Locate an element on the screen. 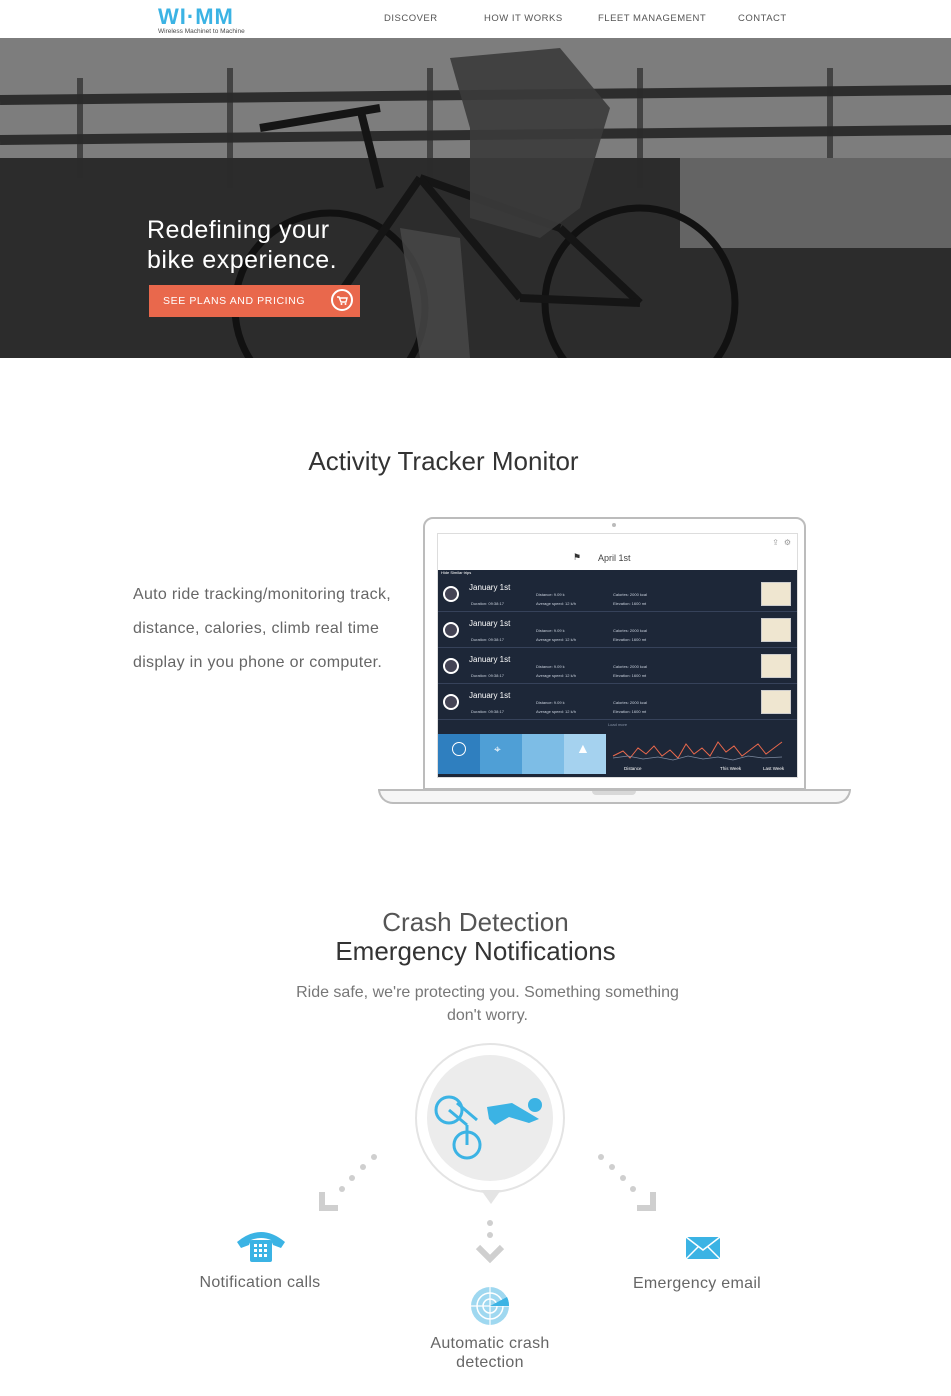 The width and height of the screenshot is (951, 1396). email-icon is located at coordinates (703, 1248).